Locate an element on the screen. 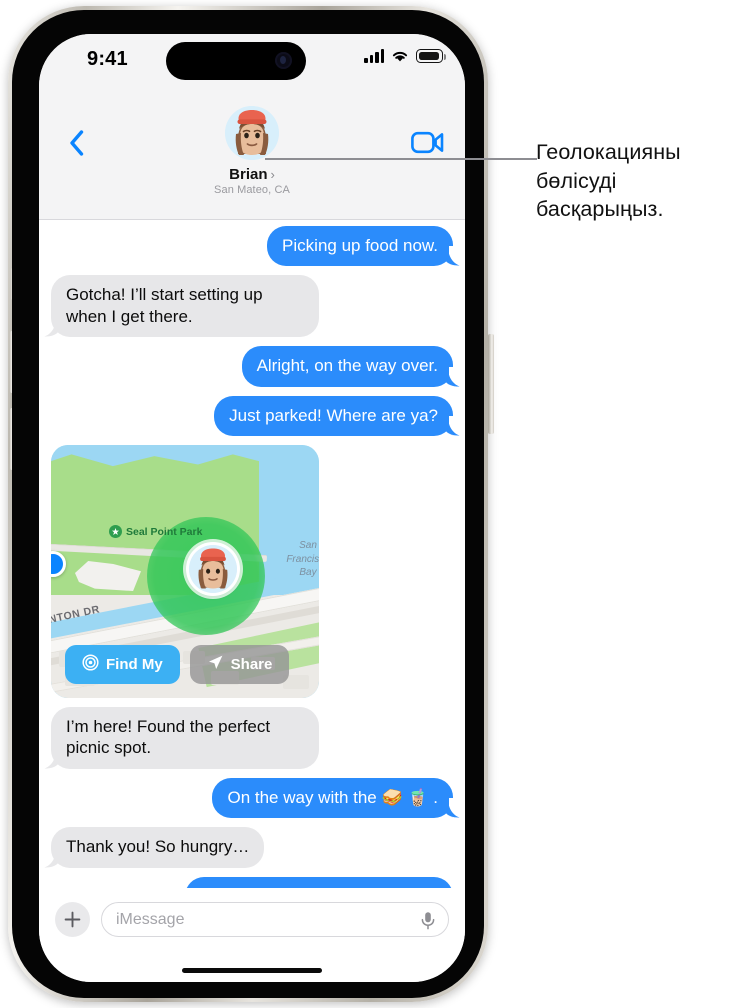 The height and width of the screenshot is (1008, 747). message-bubble-outgoing: Me too, haha. See you shortly! 😎 is located at coordinates (319, 882).